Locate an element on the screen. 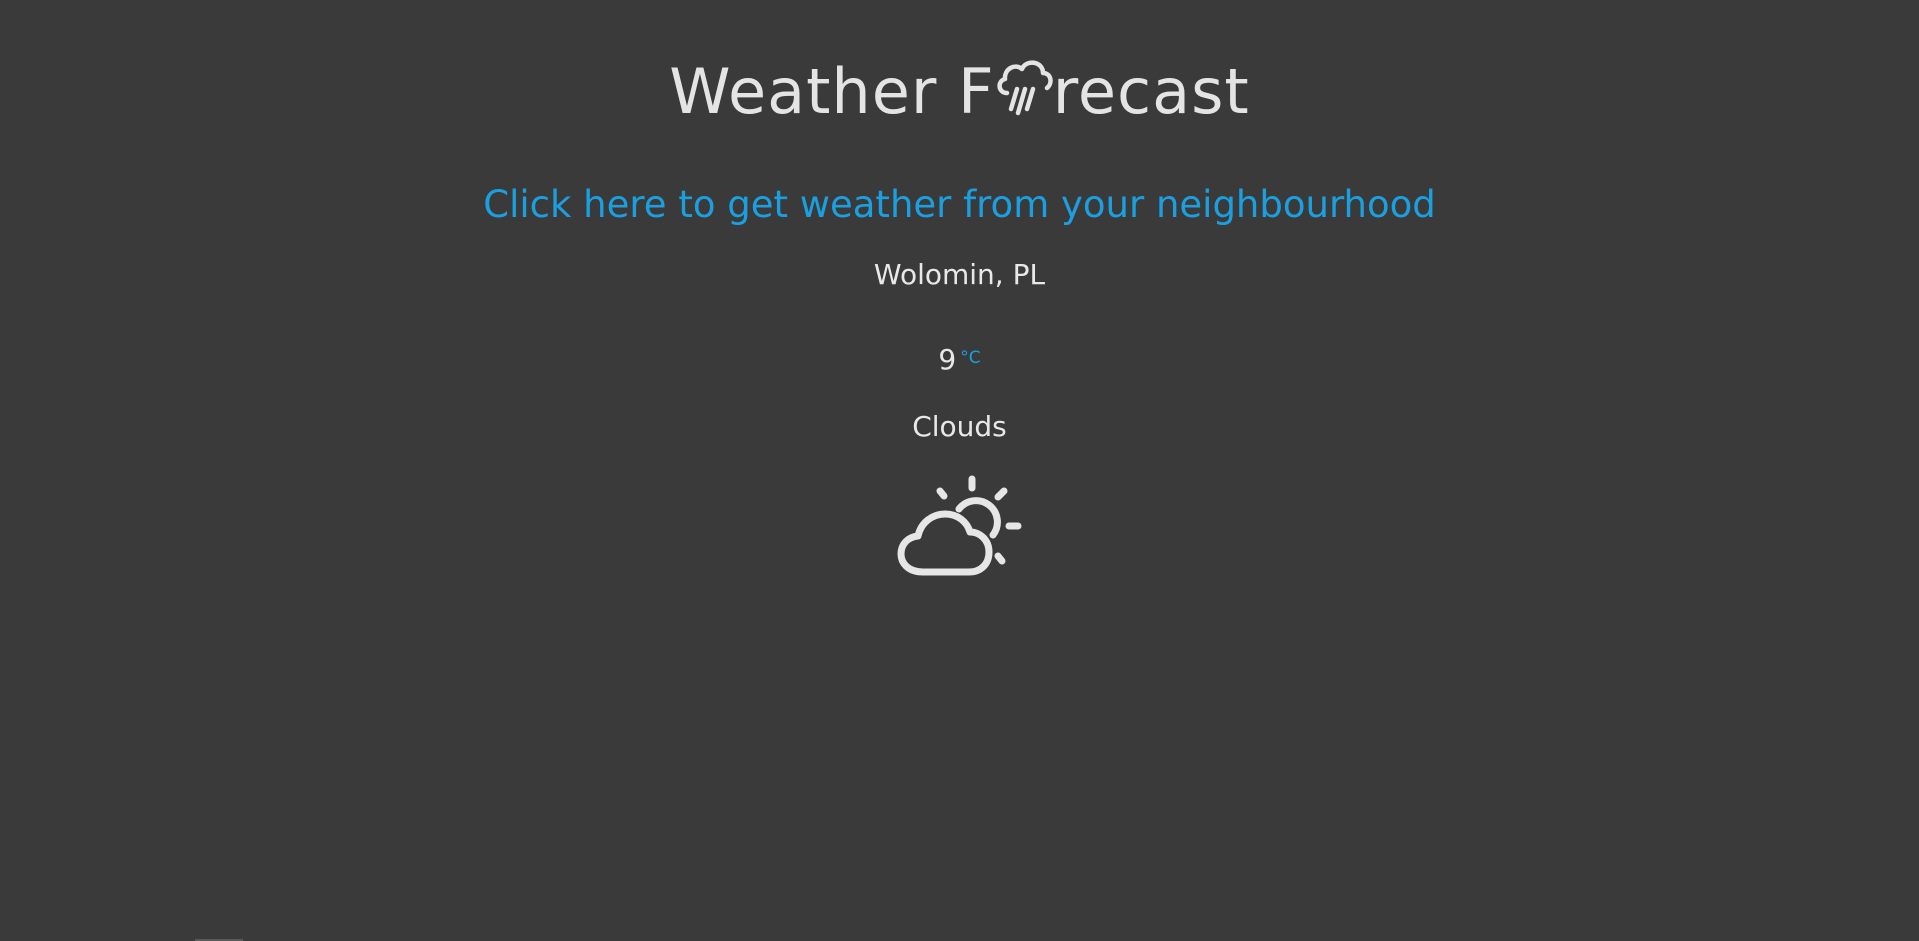 This screenshot has width=1919, height=941. temperature-readout: 9 °C is located at coordinates (959, 361).